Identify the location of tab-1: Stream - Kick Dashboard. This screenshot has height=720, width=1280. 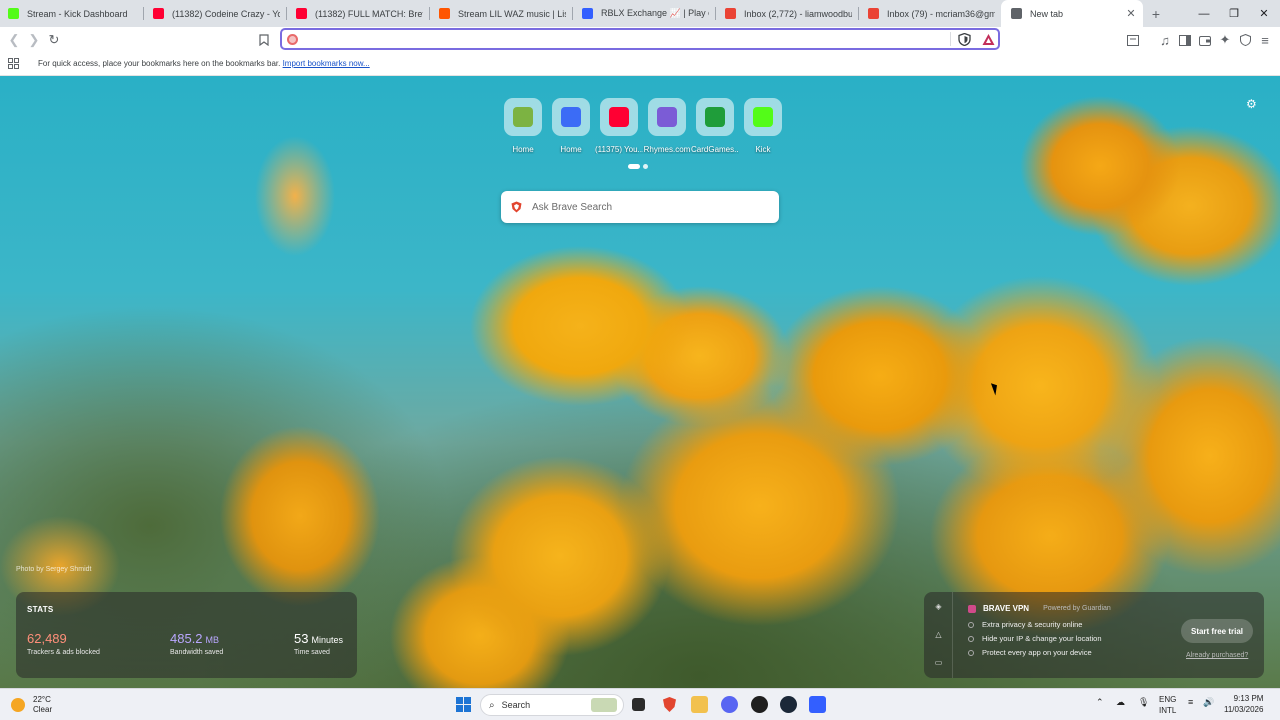
(71, 13).